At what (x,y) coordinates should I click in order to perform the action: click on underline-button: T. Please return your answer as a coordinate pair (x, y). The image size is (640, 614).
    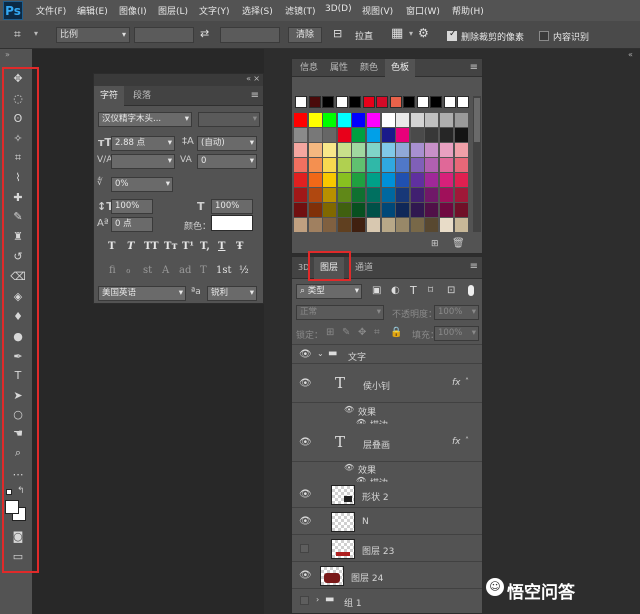
    Looking at the image, I should click on (221, 246).